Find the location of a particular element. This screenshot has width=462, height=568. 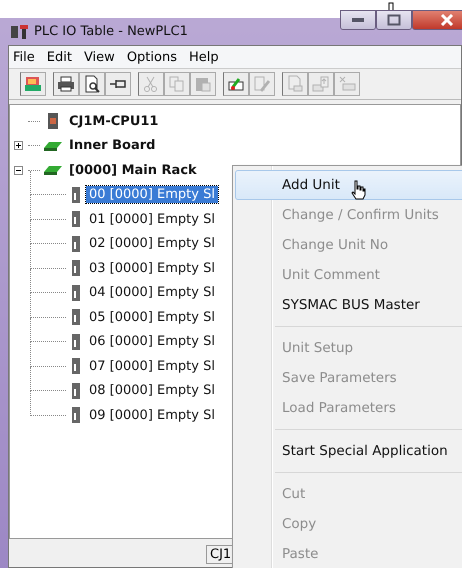

maximize-icon is located at coordinates (394, 20).